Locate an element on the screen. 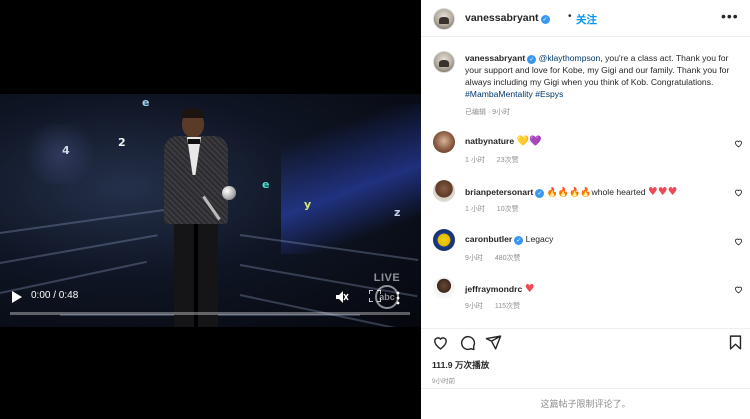 This screenshot has height=419, width=750. view-count: 111.9 万次播放 is located at coordinates (460, 365).